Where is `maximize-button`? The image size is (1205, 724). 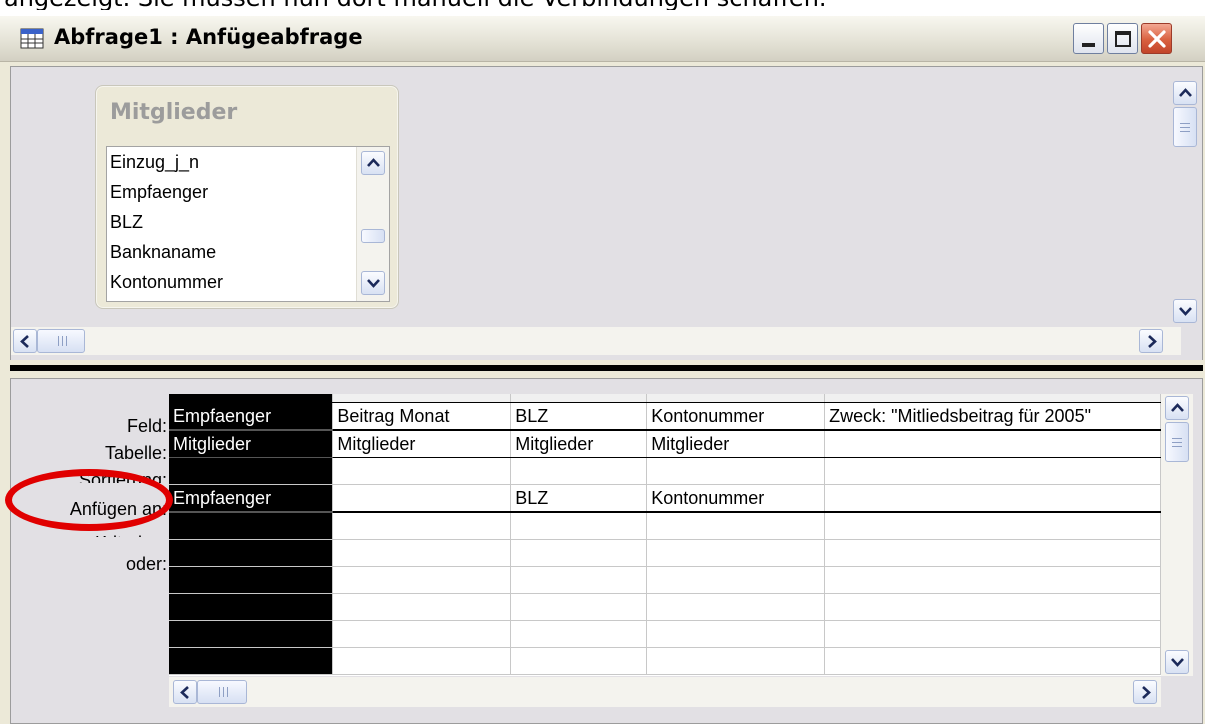 maximize-button is located at coordinates (1122, 38).